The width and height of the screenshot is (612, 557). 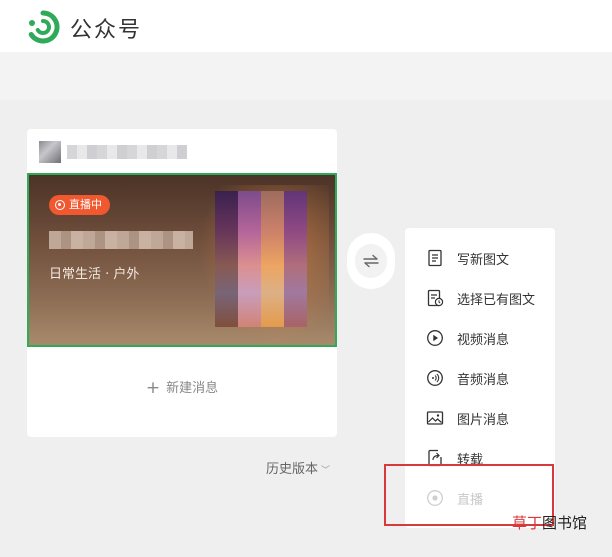 I want to click on history-label: 历史版本, so click(x=292, y=469).